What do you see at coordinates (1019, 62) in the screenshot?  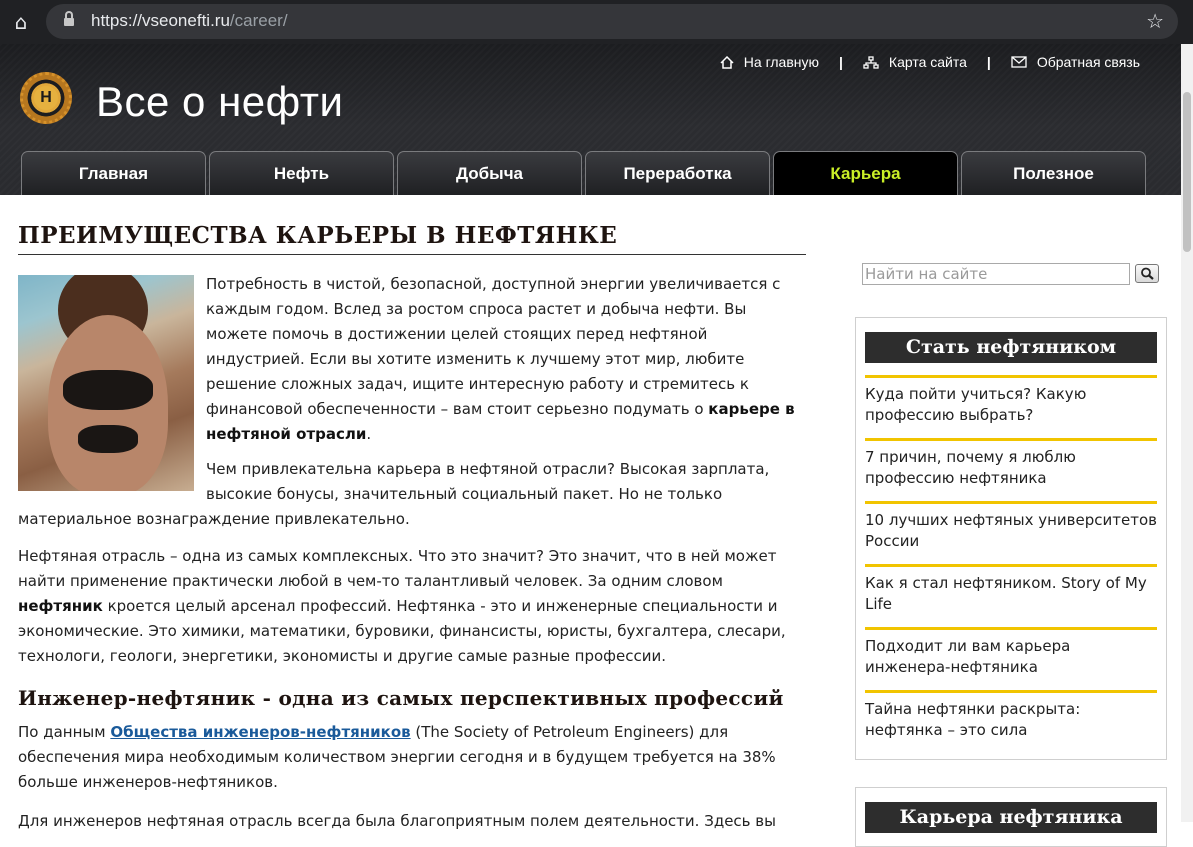 I see `mail-icon` at bounding box center [1019, 62].